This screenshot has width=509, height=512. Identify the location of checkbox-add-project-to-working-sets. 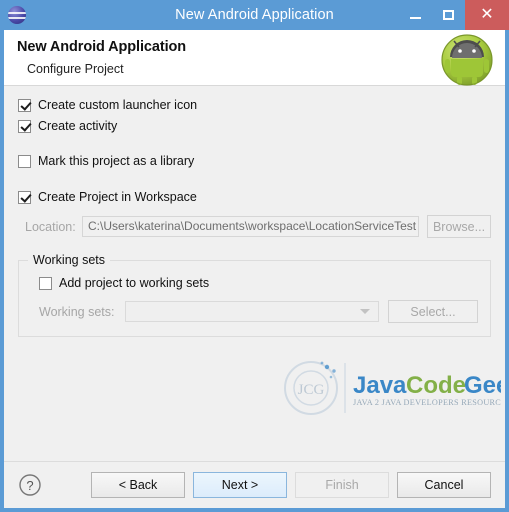
(45, 283).